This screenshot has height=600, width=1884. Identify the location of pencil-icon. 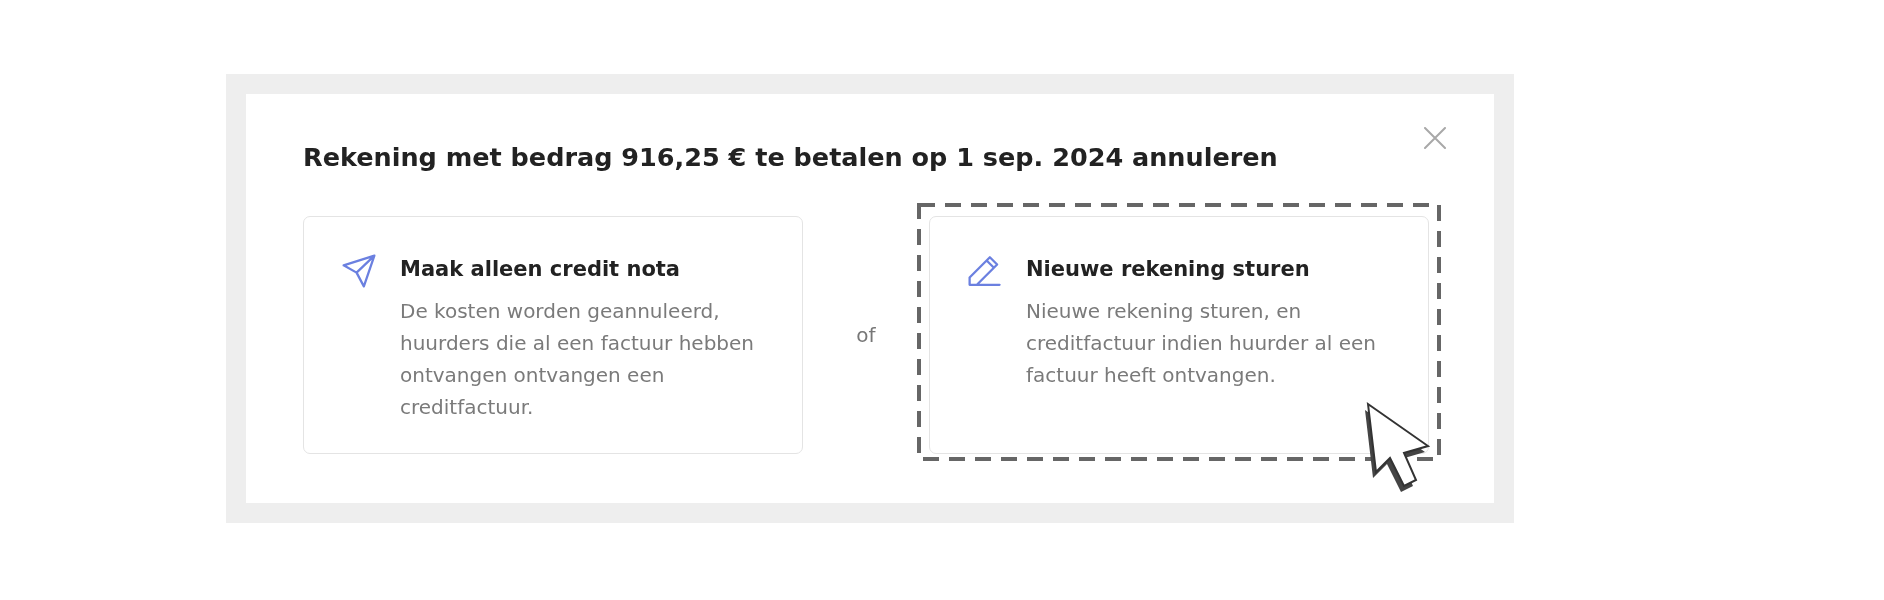
(985, 271).